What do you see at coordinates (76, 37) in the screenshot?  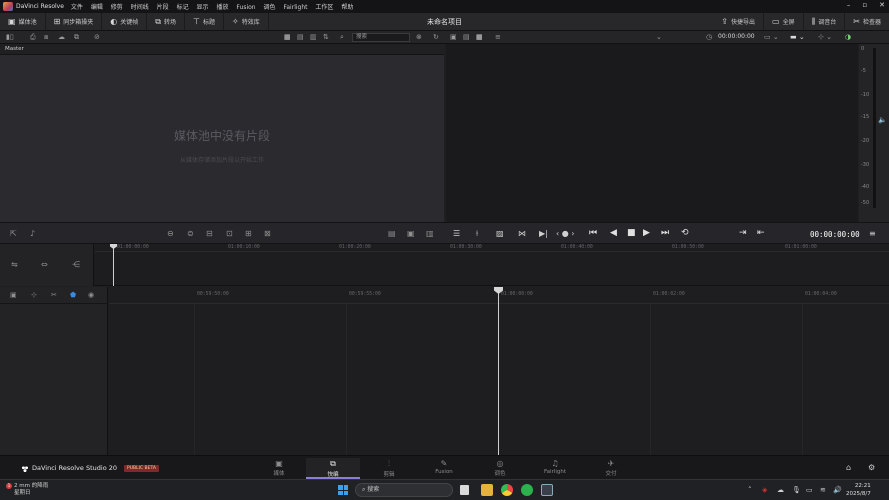 I see `sync-icon: ⧉` at bounding box center [76, 37].